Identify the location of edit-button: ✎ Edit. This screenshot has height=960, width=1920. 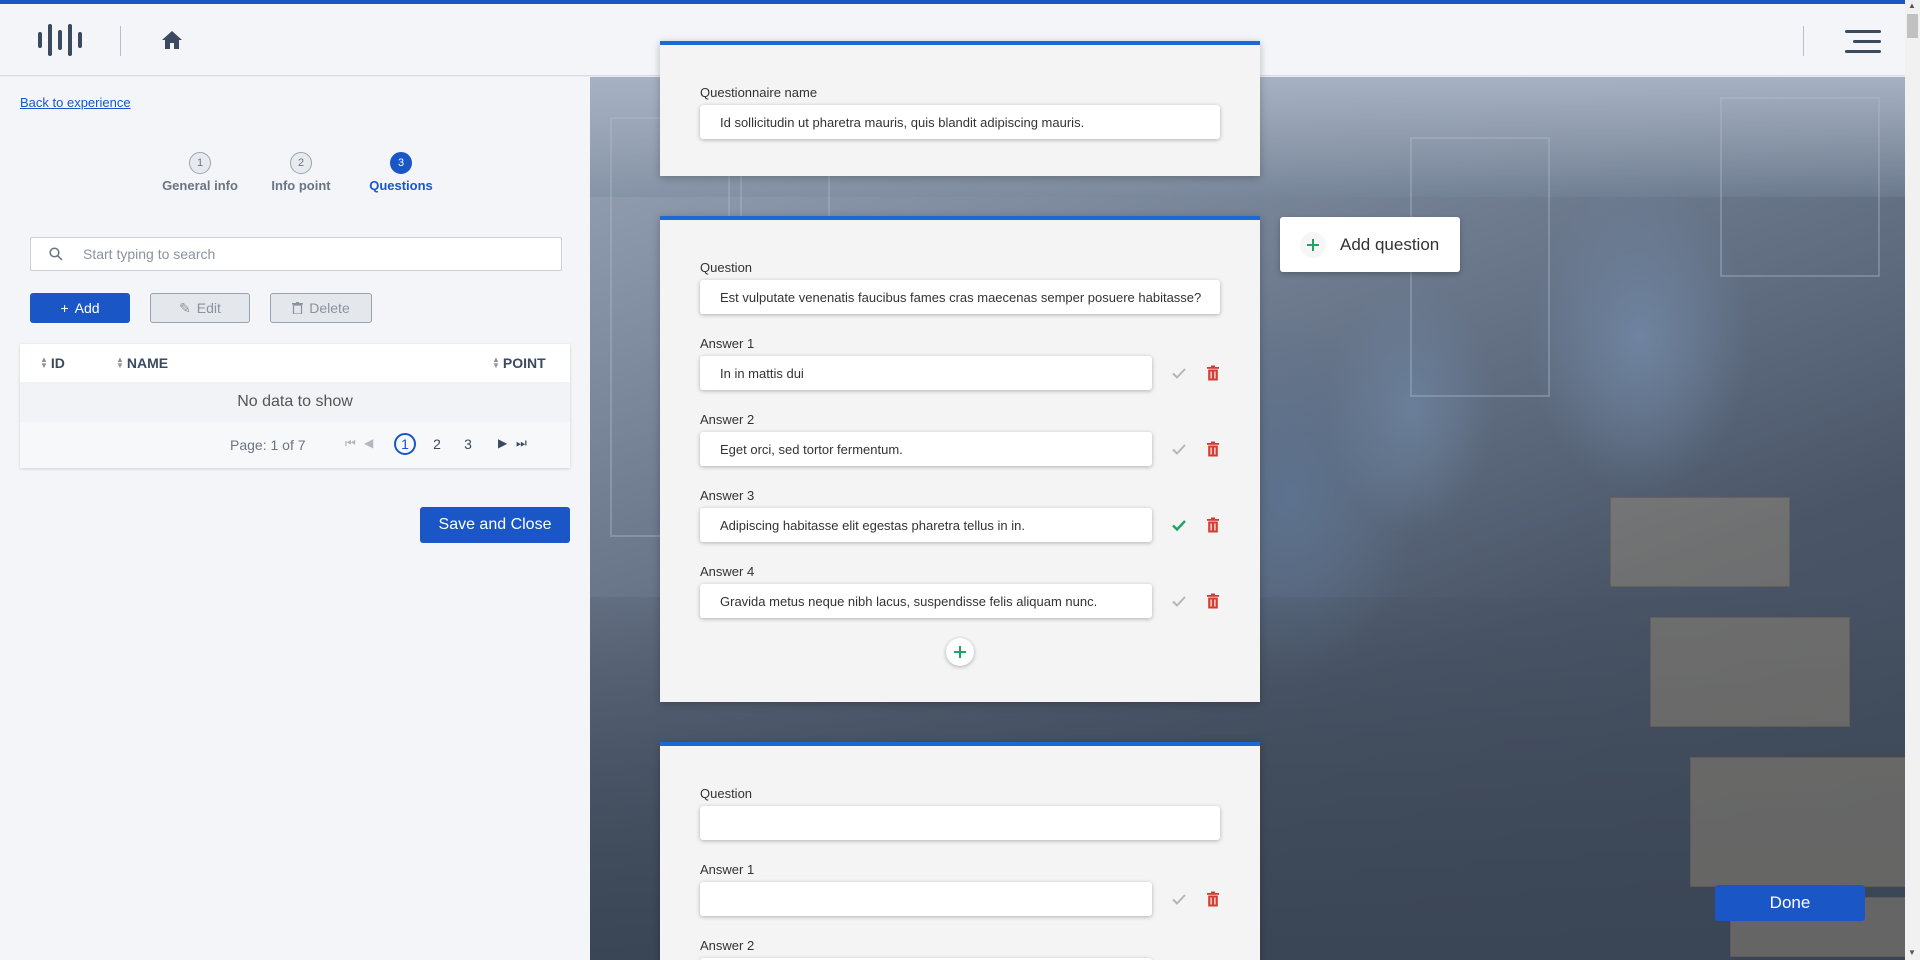
(200, 308).